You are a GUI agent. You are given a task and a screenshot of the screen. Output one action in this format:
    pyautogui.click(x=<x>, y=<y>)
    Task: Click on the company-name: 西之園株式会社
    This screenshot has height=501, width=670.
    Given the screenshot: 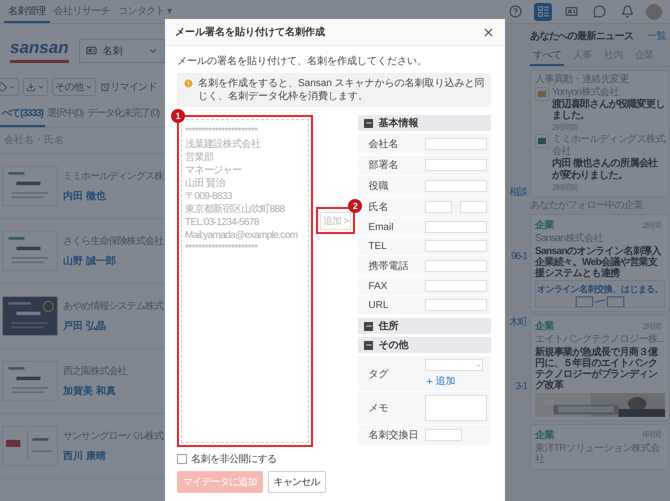 What is the action you would take?
    pyautogui.click(x=95, y=371)
    